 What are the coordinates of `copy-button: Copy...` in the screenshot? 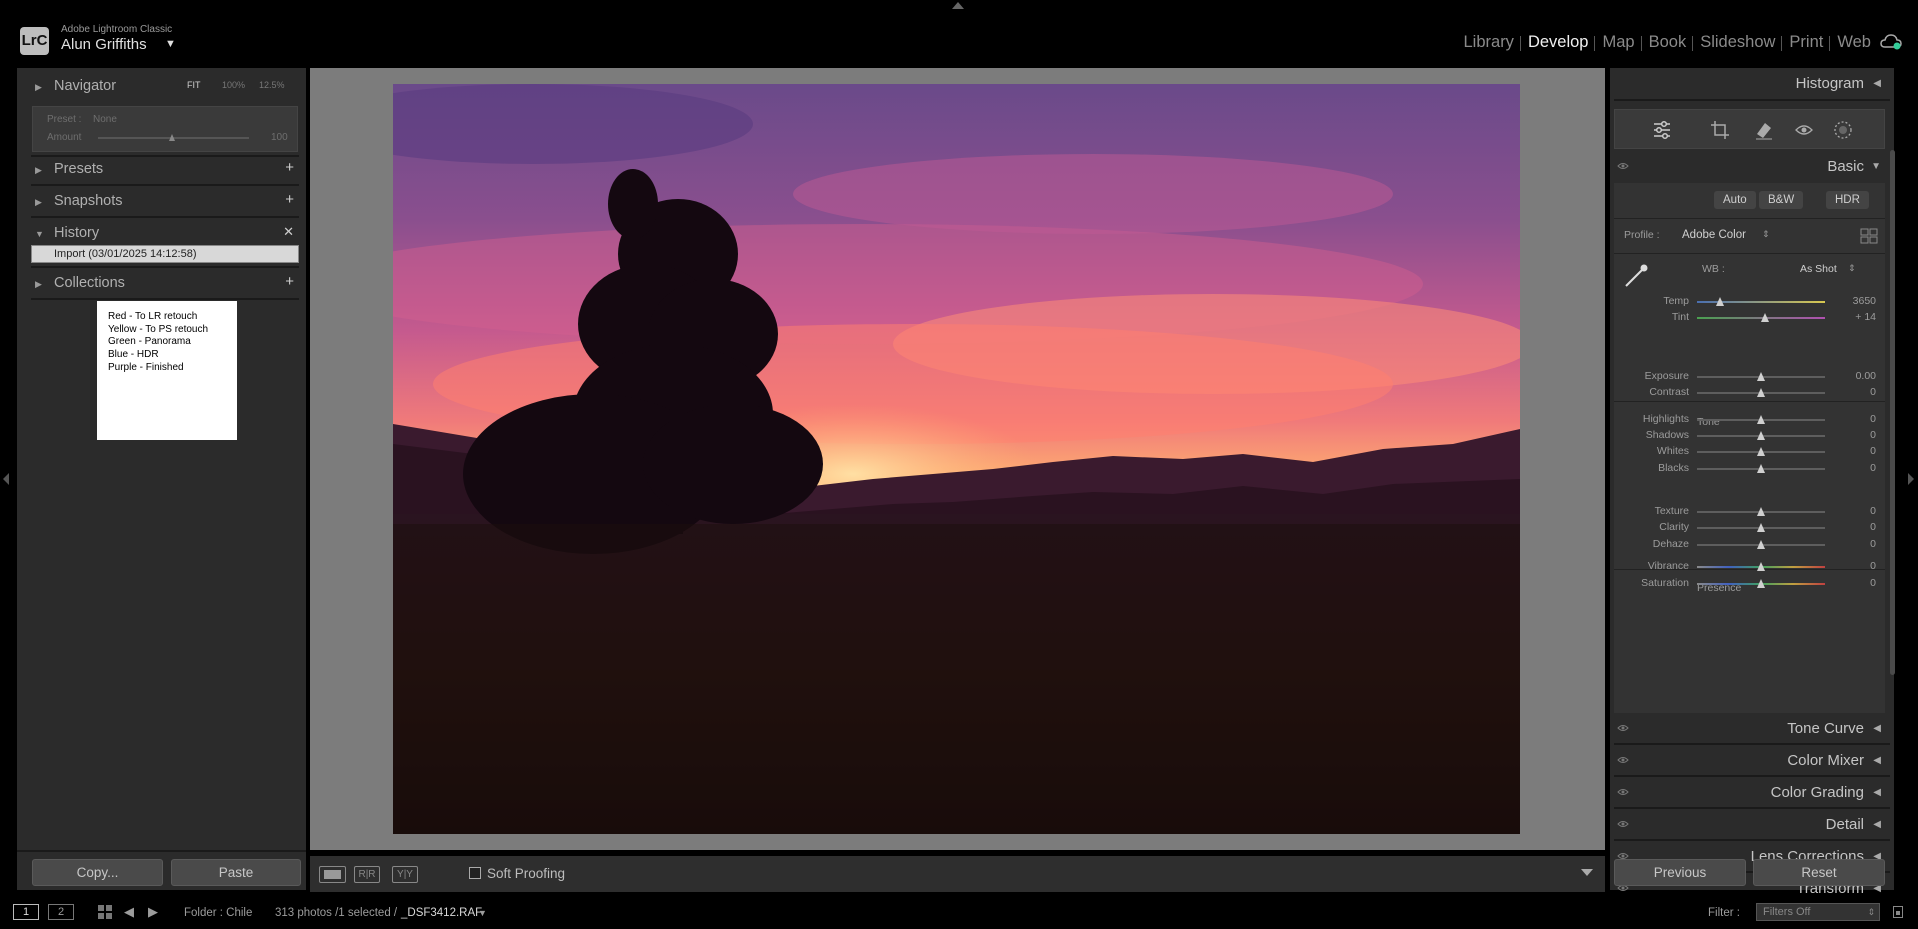 It's located at (97, 872).